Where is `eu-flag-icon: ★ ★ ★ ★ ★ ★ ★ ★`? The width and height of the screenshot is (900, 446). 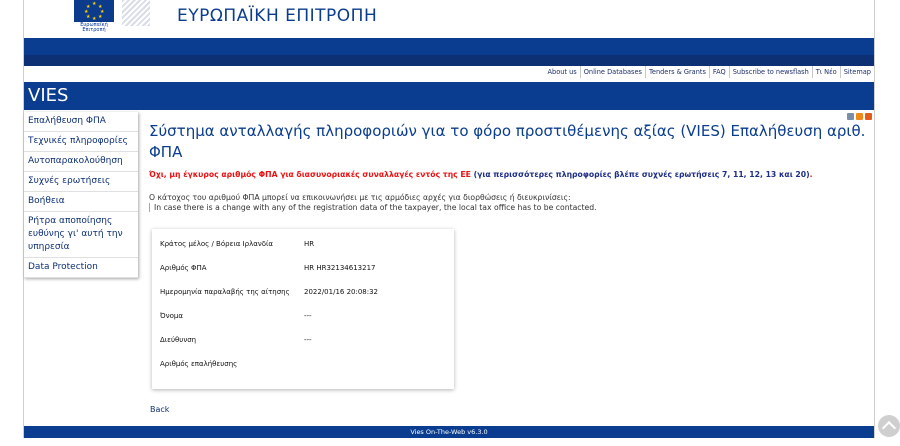 eu-flag-icon: ★ ★ ★ ★ ★ ★ ★ ★ is located at coordinates (94, 11).